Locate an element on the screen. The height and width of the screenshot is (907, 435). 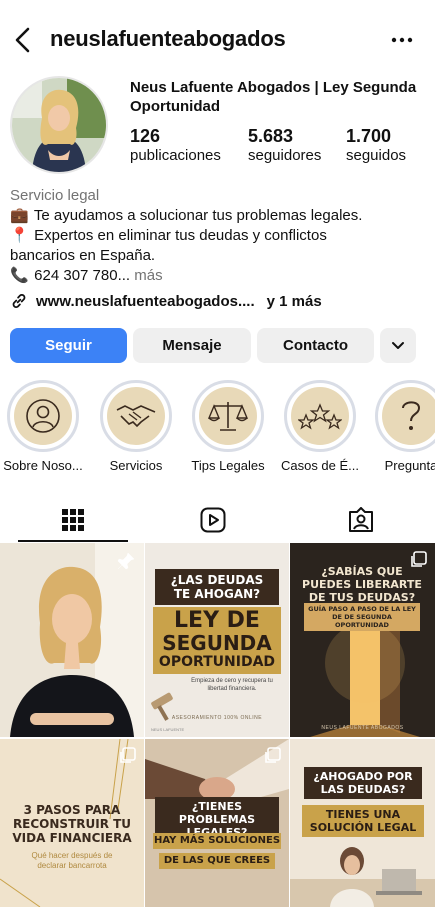
pinned-icon is located at coordinates (126, 561).